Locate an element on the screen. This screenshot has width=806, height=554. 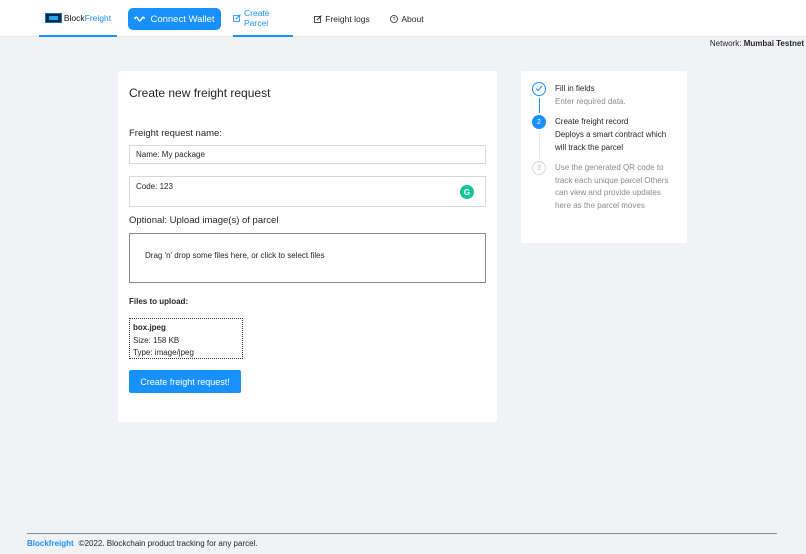
connect-wallet-label: Connect Wallet is located at coordinates (182, 19).